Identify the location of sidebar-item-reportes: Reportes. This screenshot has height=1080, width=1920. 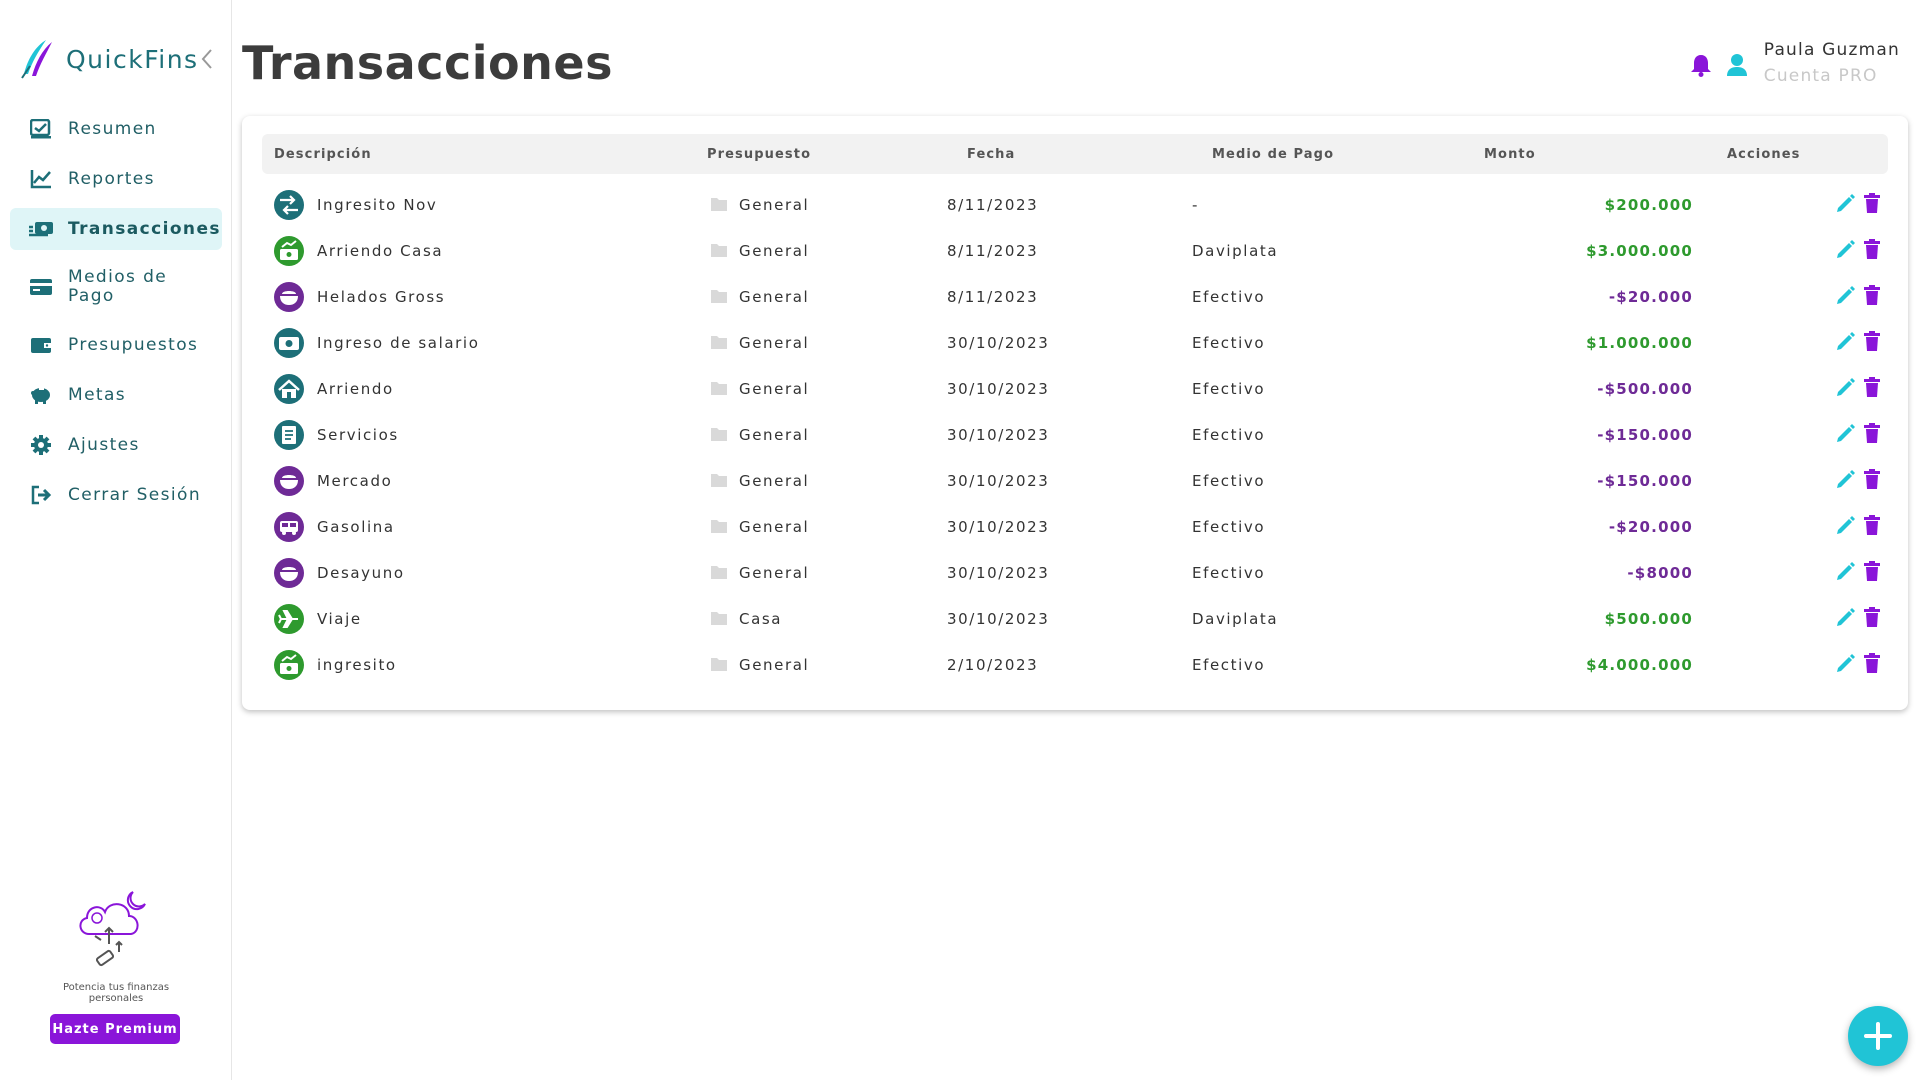
(116, 179).